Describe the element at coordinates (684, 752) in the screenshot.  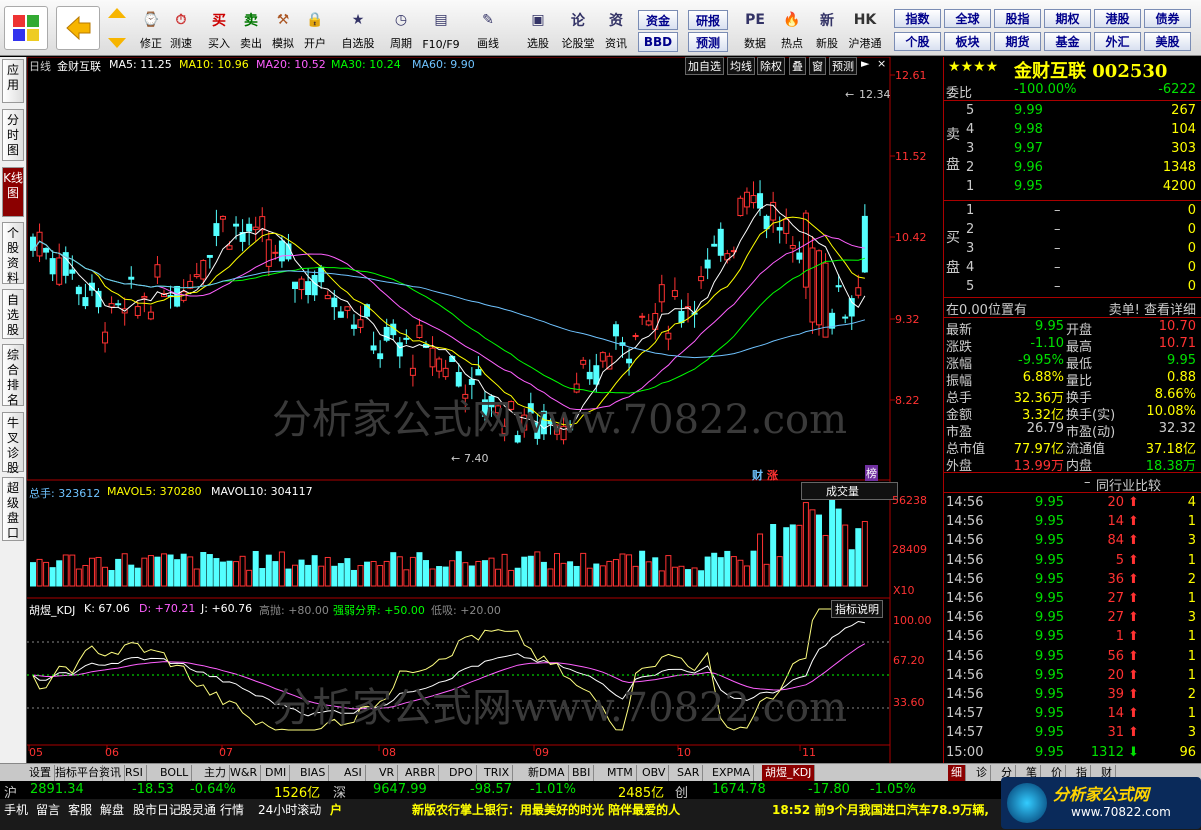
I see `month-label: 10` at that location.